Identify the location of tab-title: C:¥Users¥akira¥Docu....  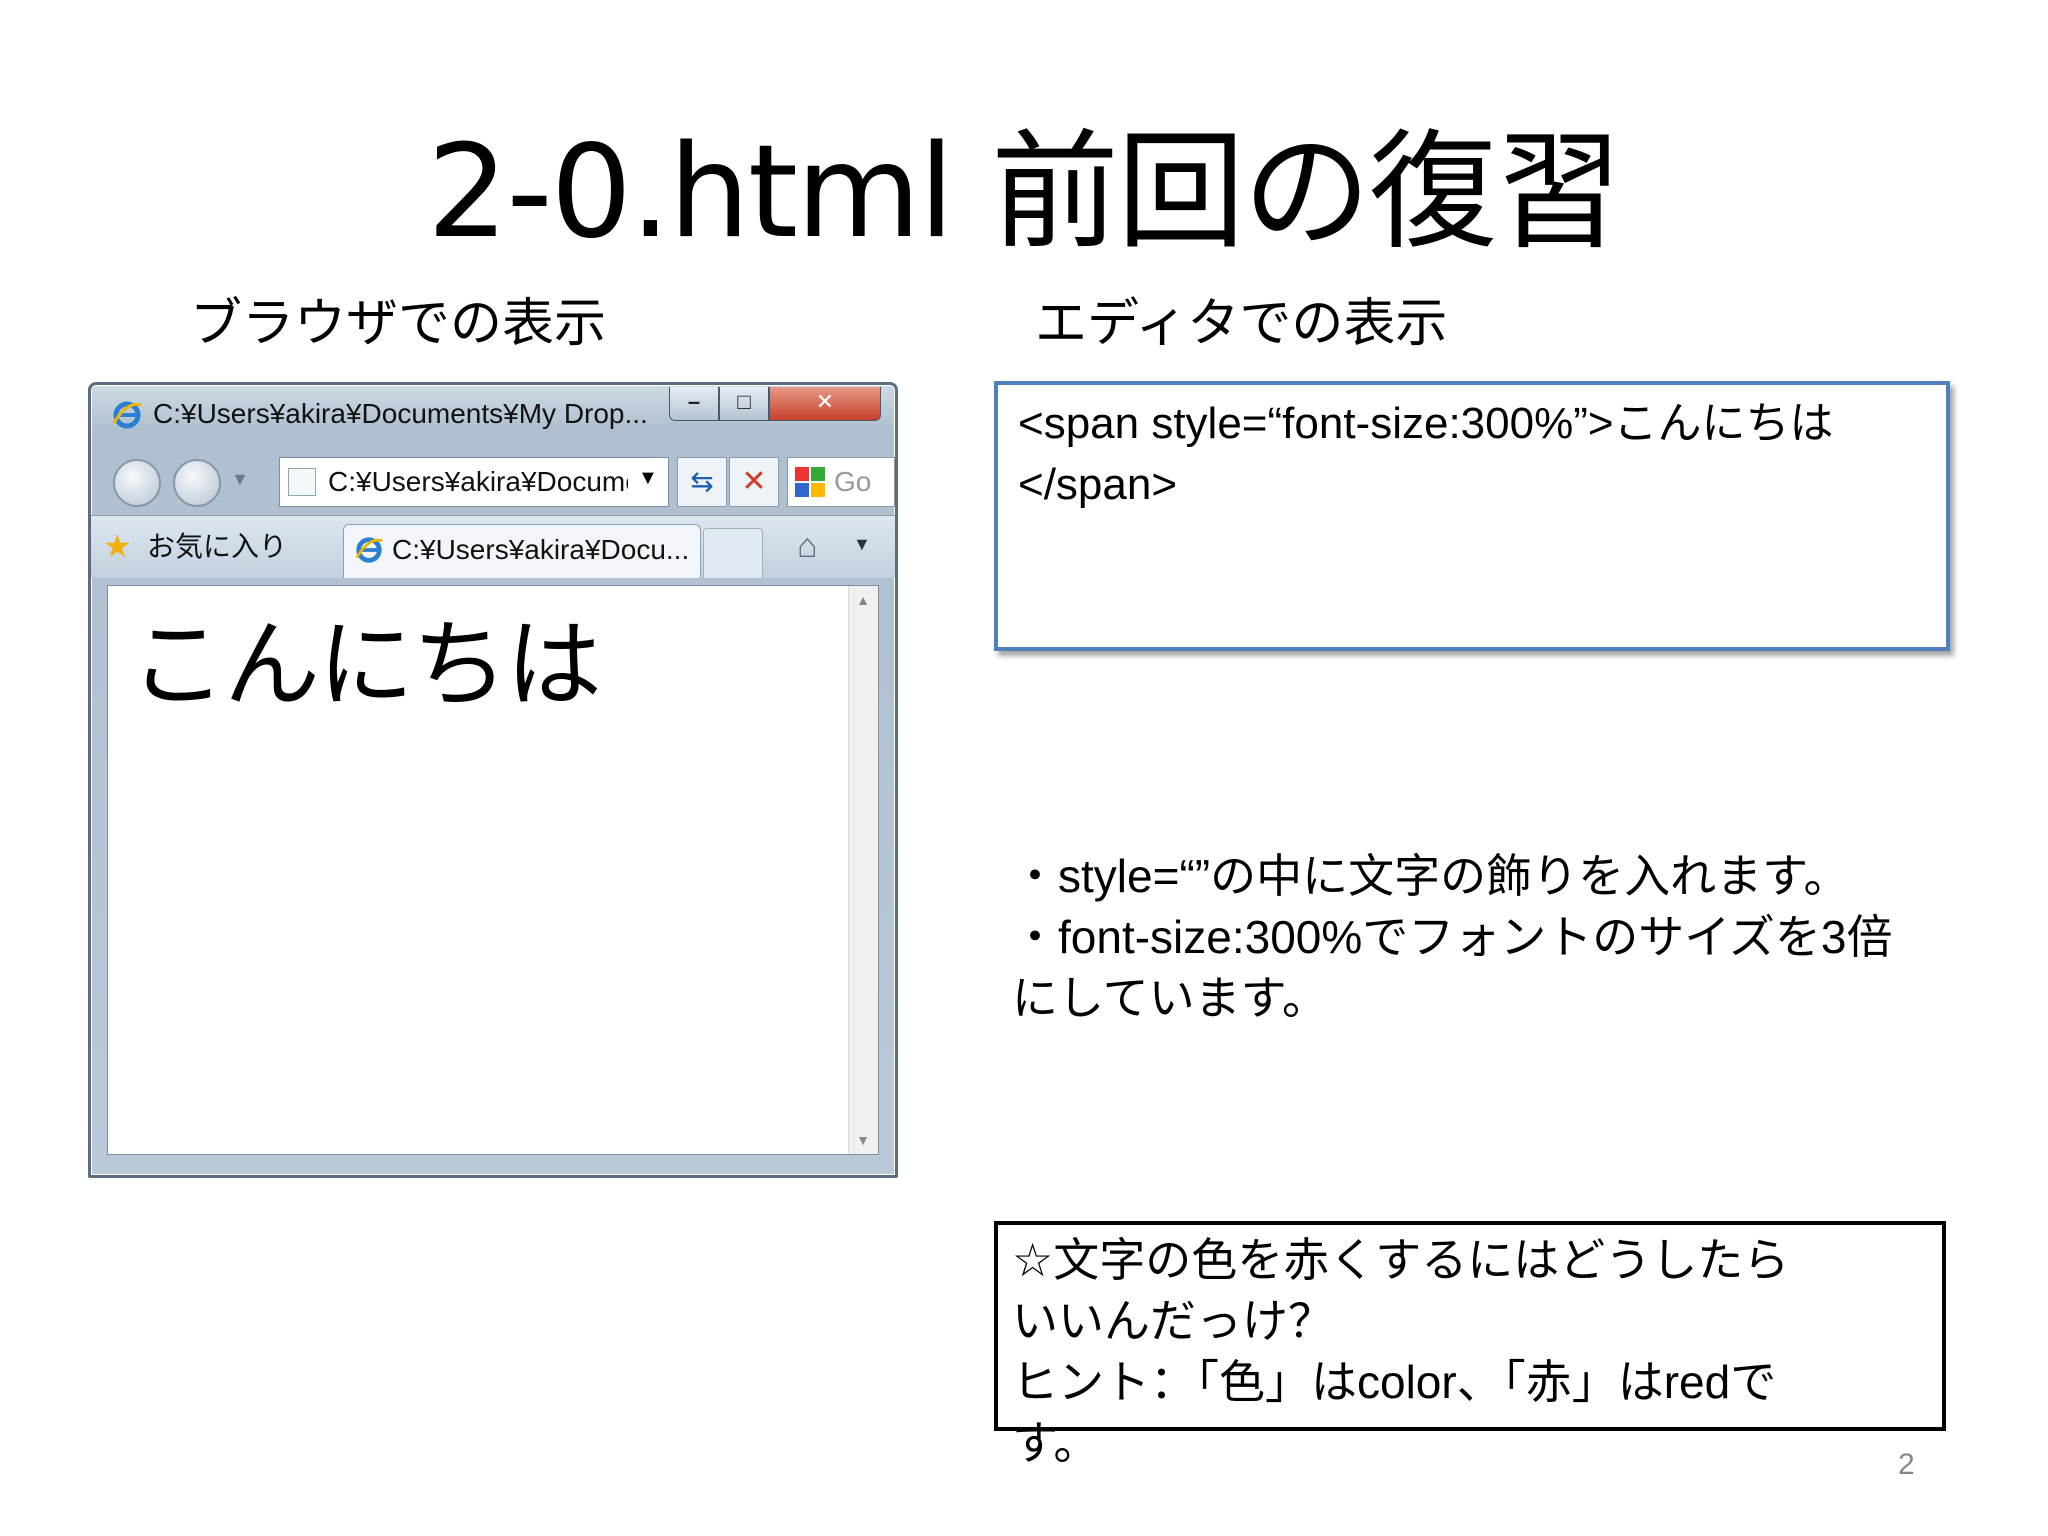
(541, 549).